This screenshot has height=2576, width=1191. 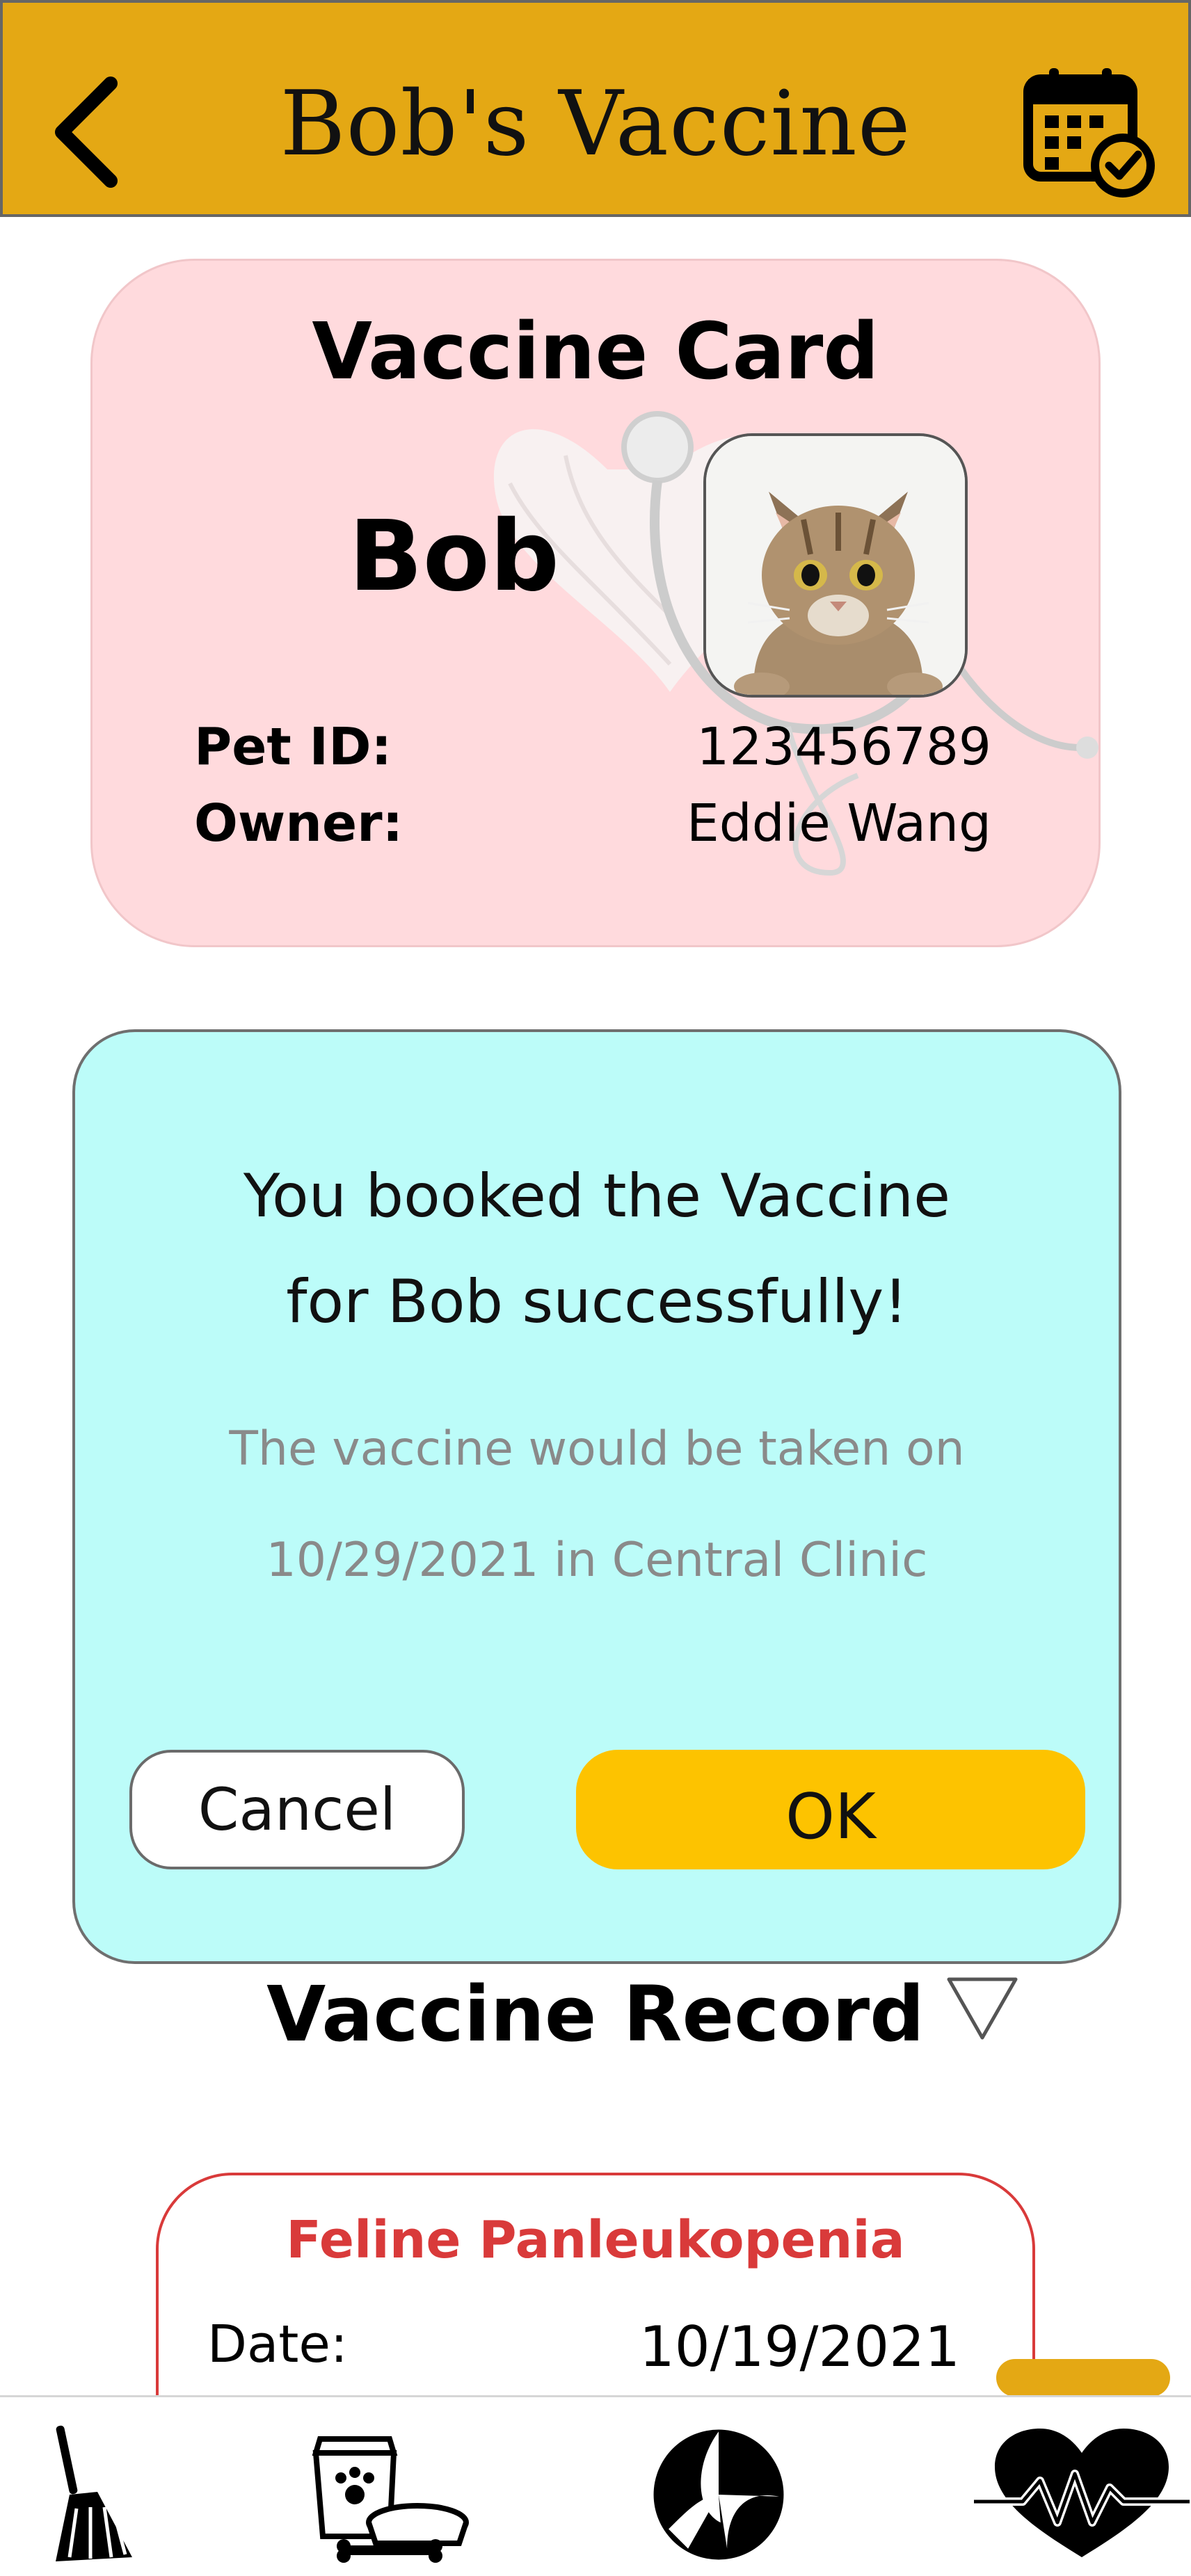 I want to click on ball-icon, so click(x=718, y=2494).